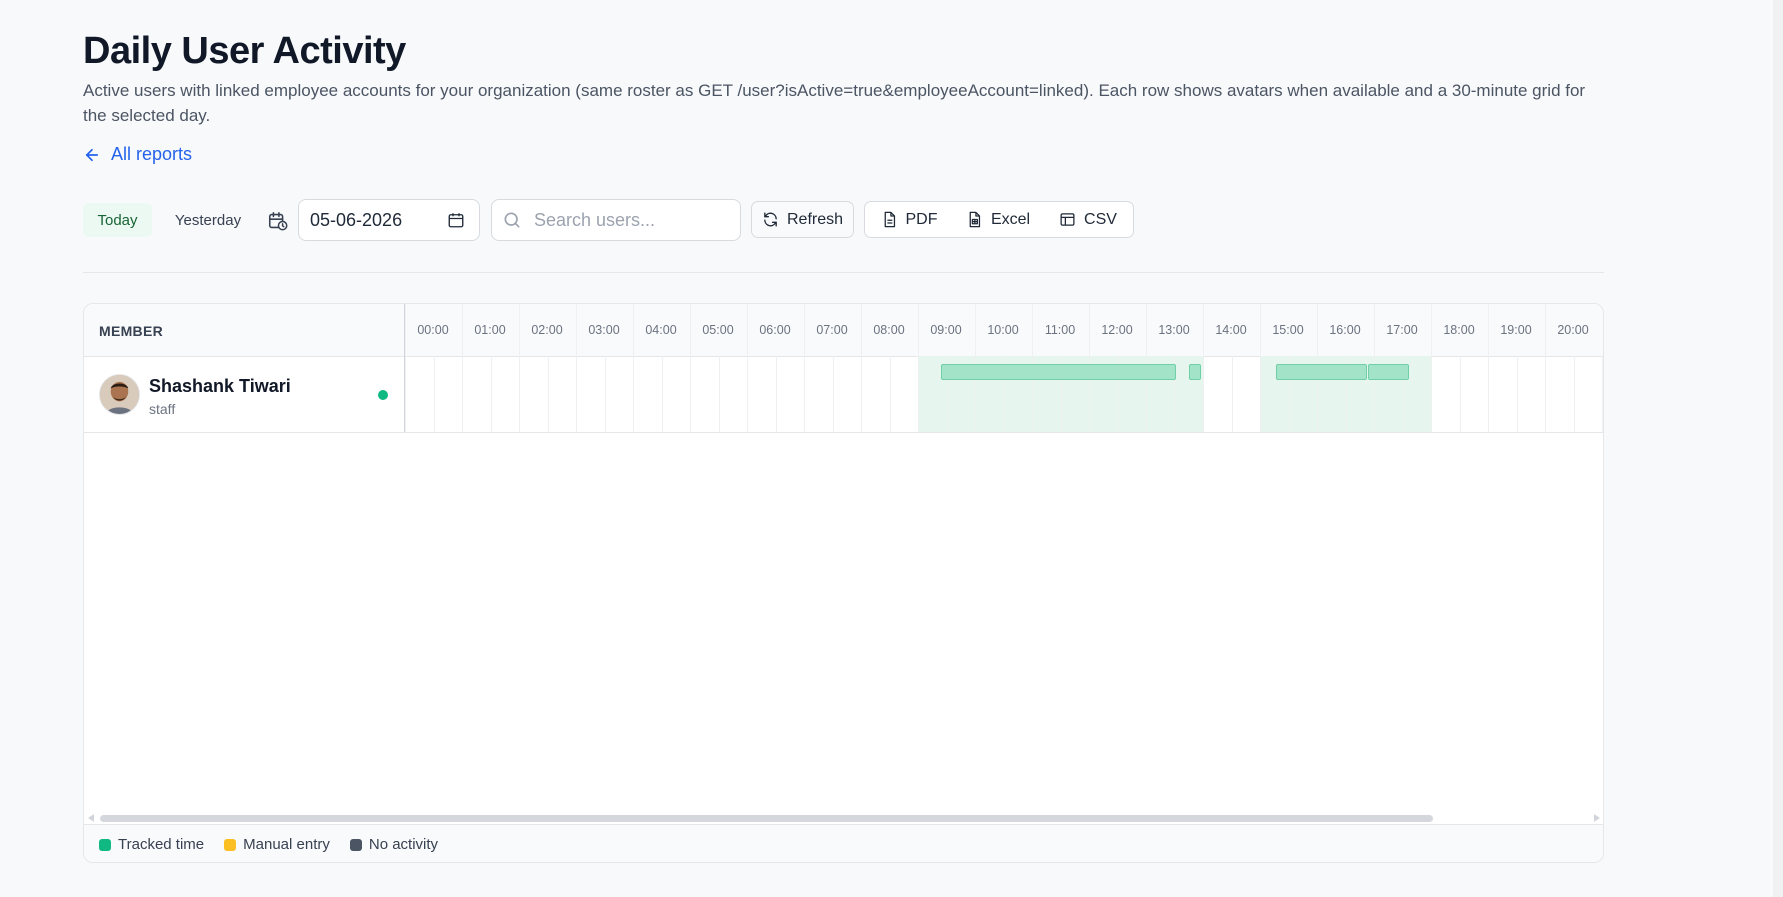 This screenshot has width=1783, height=897. What do you see at coordinates (815, 219) in the screenshot?
I see `refresh-label: Refresh` at bounding box center [815, 219].